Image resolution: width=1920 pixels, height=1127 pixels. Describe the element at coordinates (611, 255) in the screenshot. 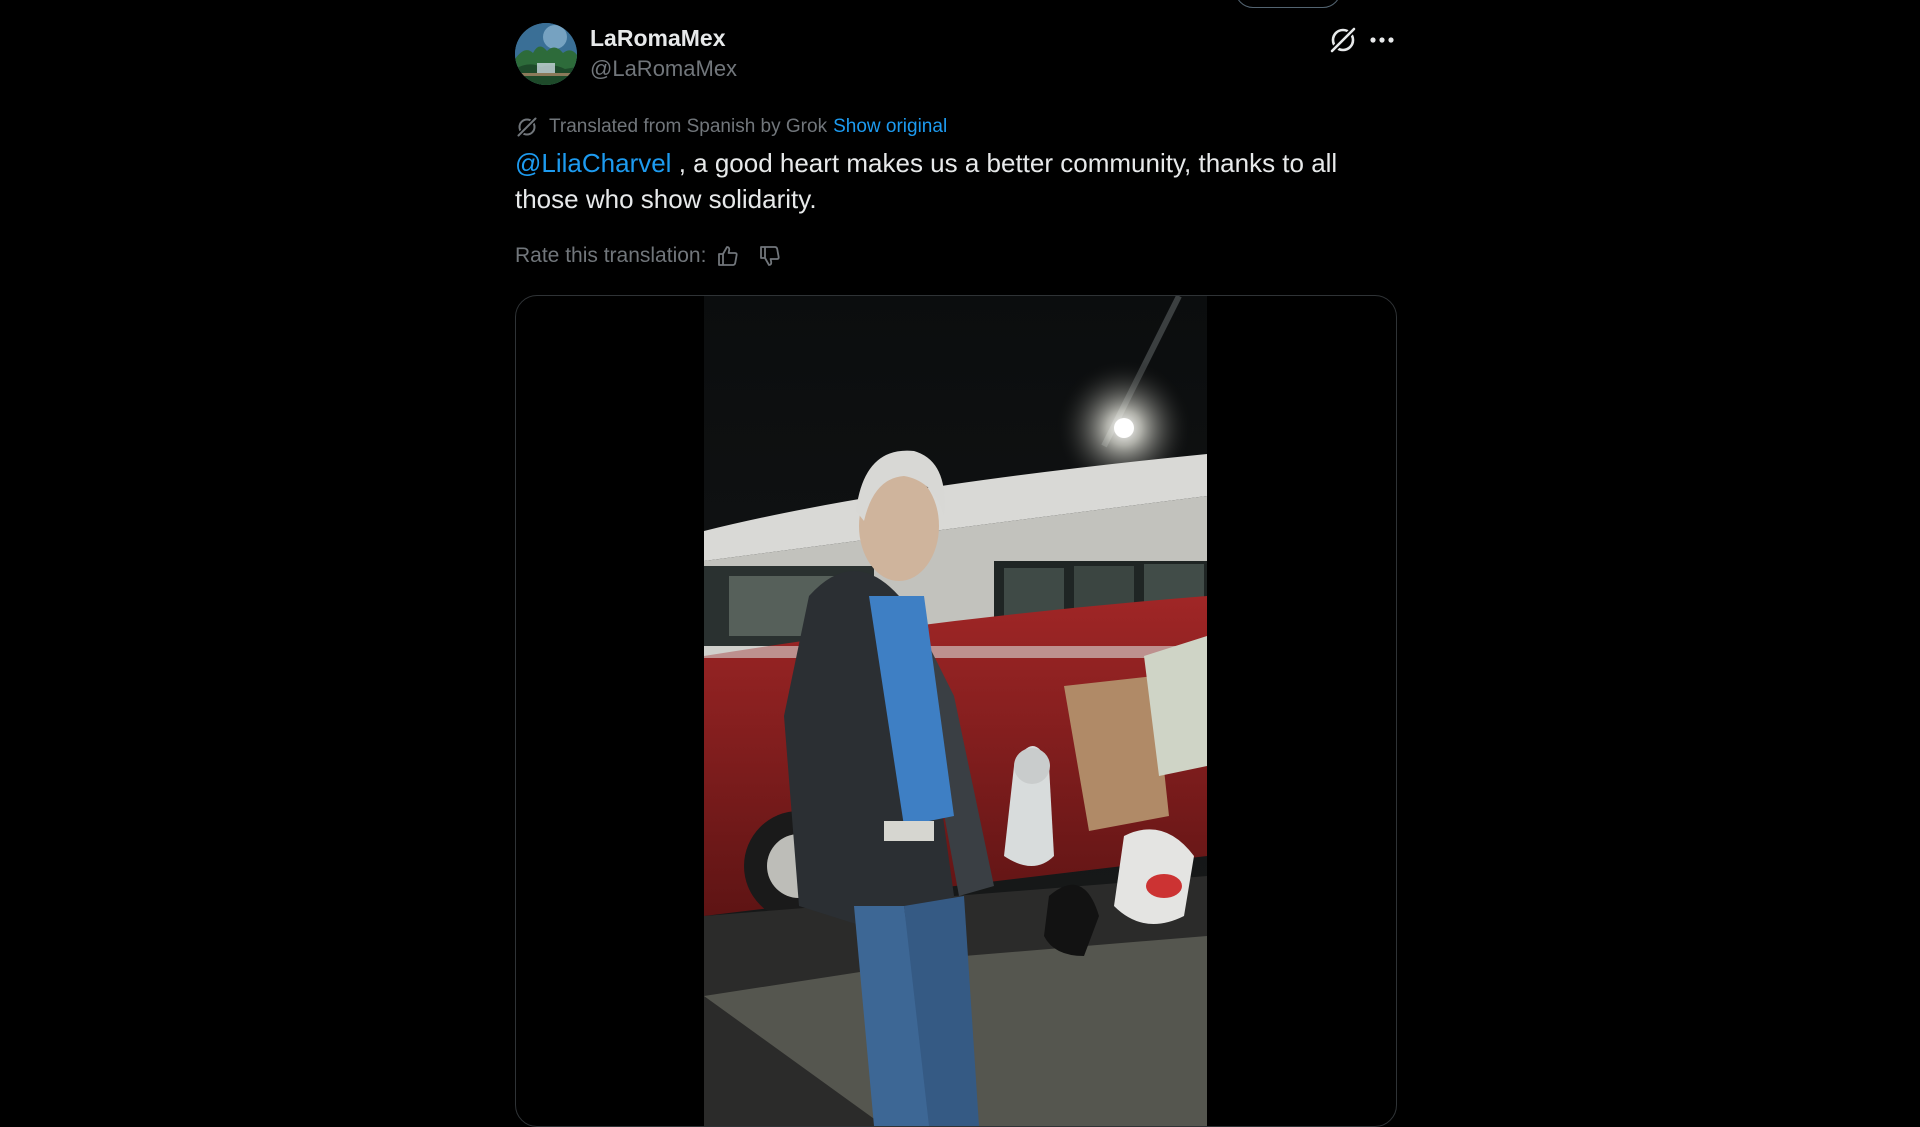

I see `rate-translation-label: Rate this translation:` at that location.